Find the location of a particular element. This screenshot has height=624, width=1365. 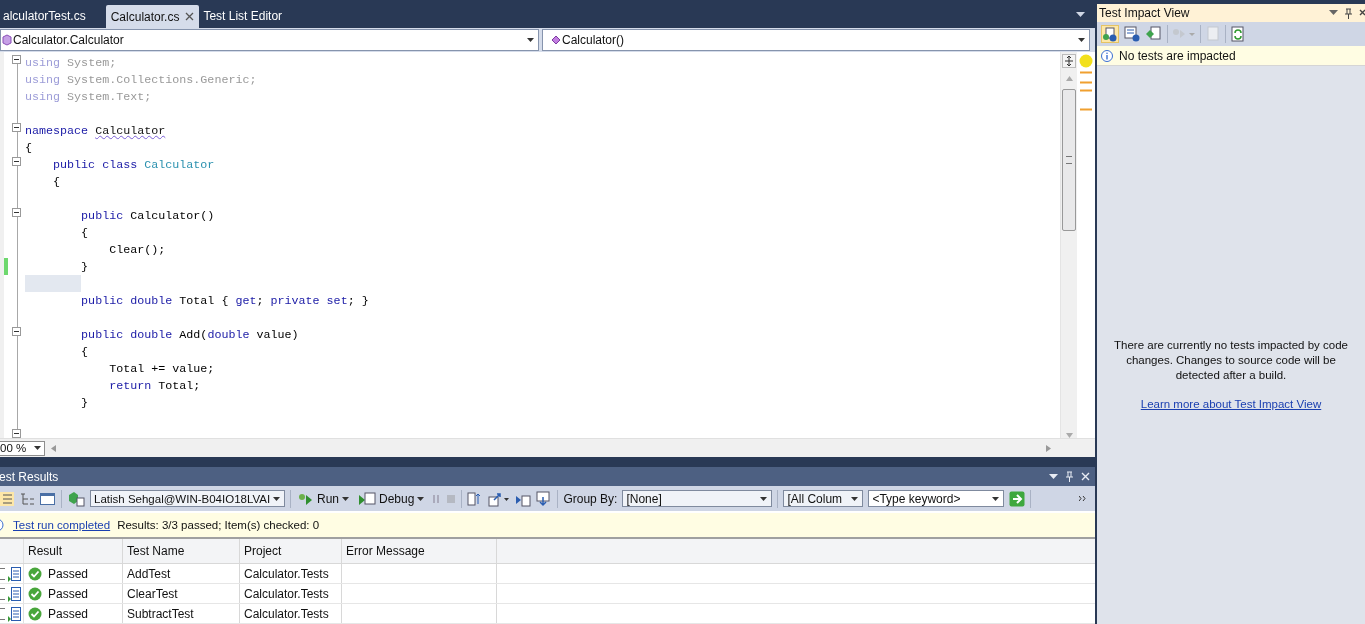

code-line: Clear(); is located at coordinates (137, 249).